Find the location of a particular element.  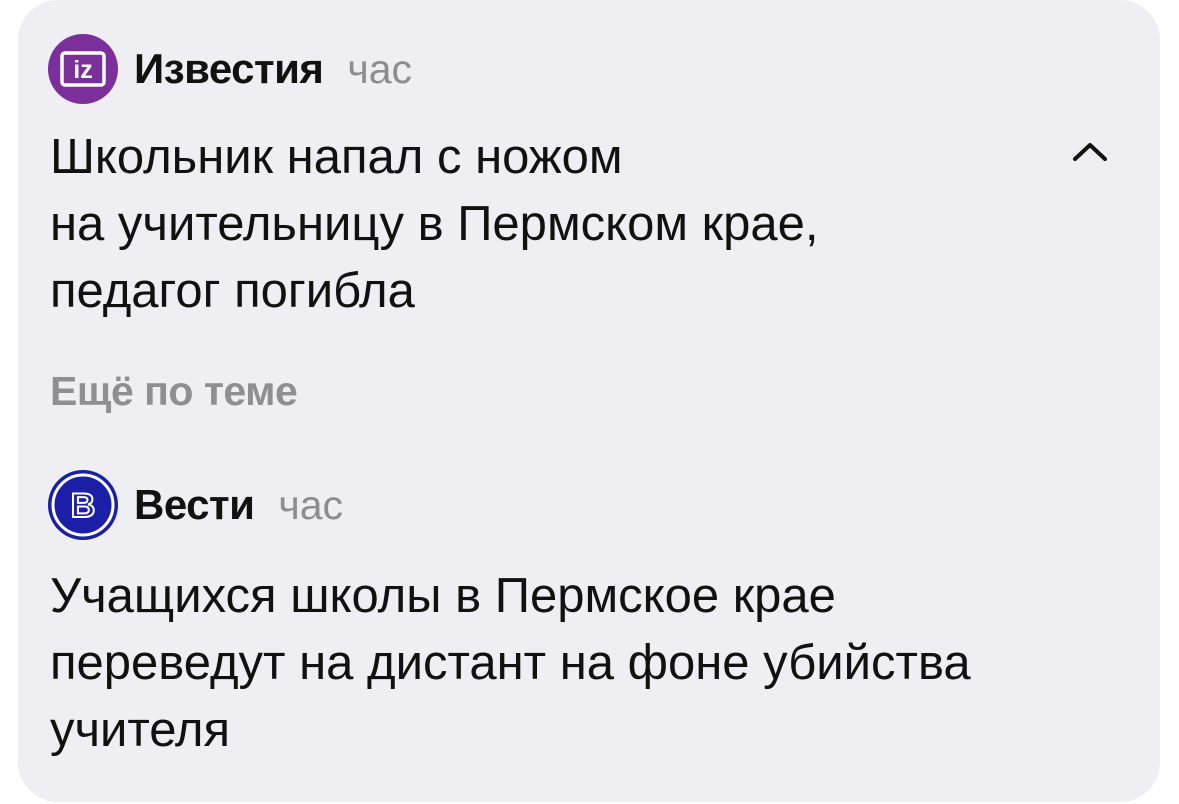

source-row-vesti: В Вести час is located at coordinates (195, 505).